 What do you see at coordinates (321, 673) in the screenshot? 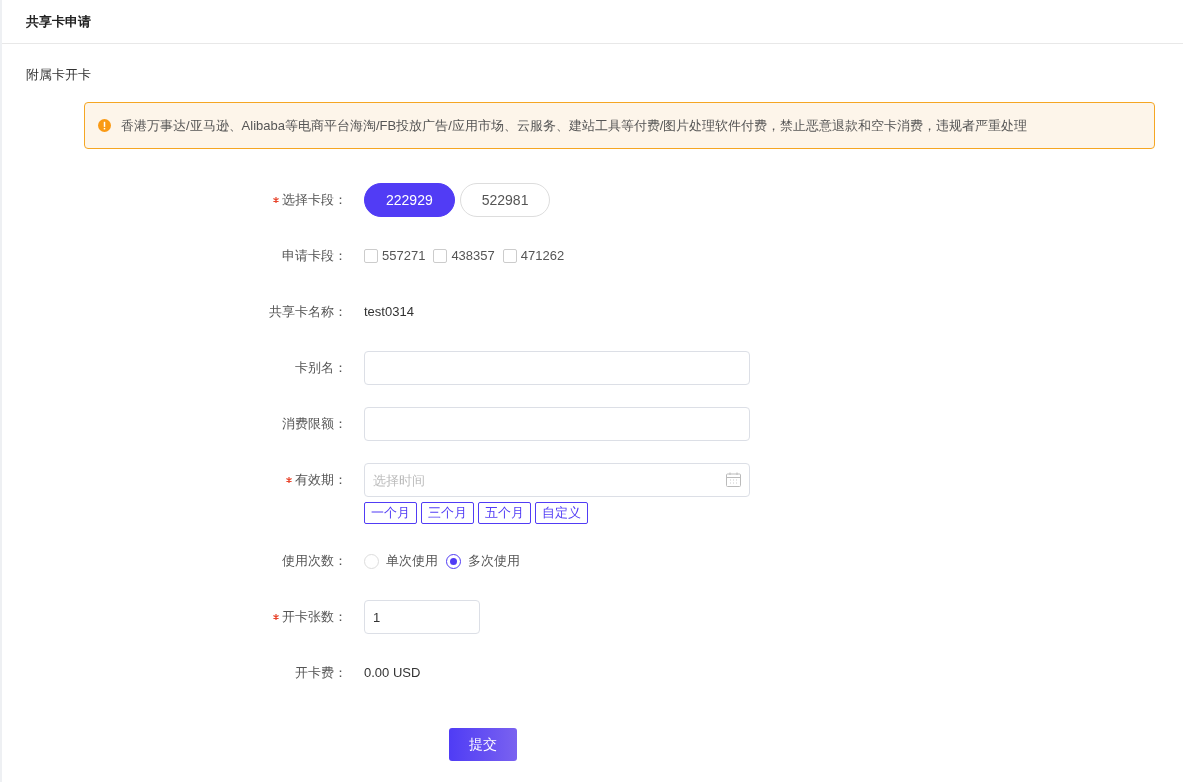
I see `field-label: 开卡费：` at bounding box center [321, 673].